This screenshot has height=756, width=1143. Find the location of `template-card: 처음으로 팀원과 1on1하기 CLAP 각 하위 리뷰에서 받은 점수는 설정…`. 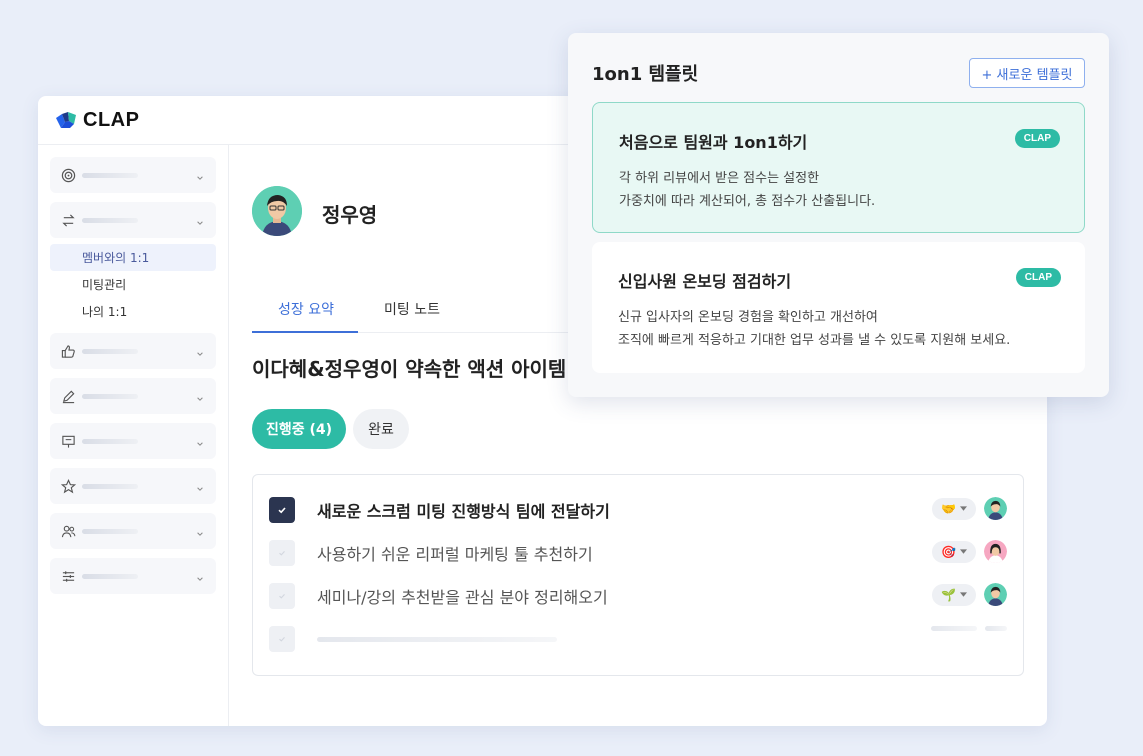

template-card: 처음으로 팀원과 1on1하기 CLAP 각 하위 리뷰에서 받은 점수는 설정… is located at coordinates (838, 167).